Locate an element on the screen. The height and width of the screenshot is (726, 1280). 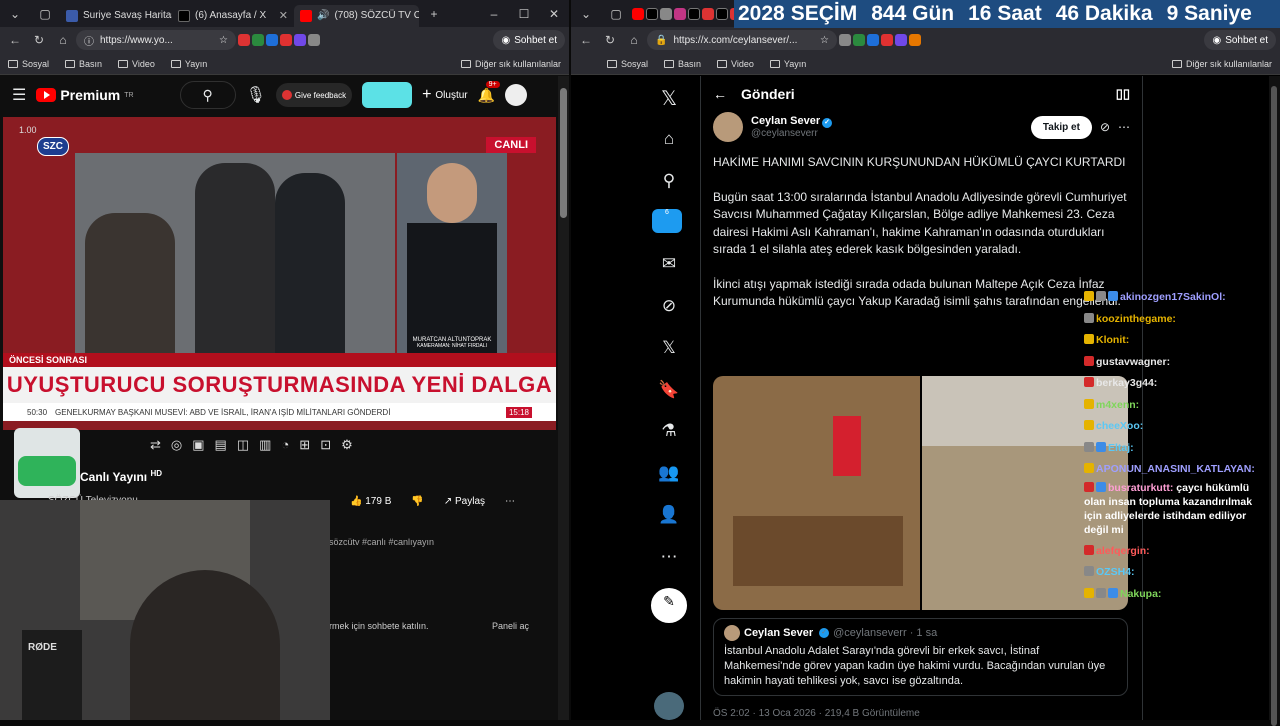
cinema-icon: ▥ is located at coordinates (265, 445).